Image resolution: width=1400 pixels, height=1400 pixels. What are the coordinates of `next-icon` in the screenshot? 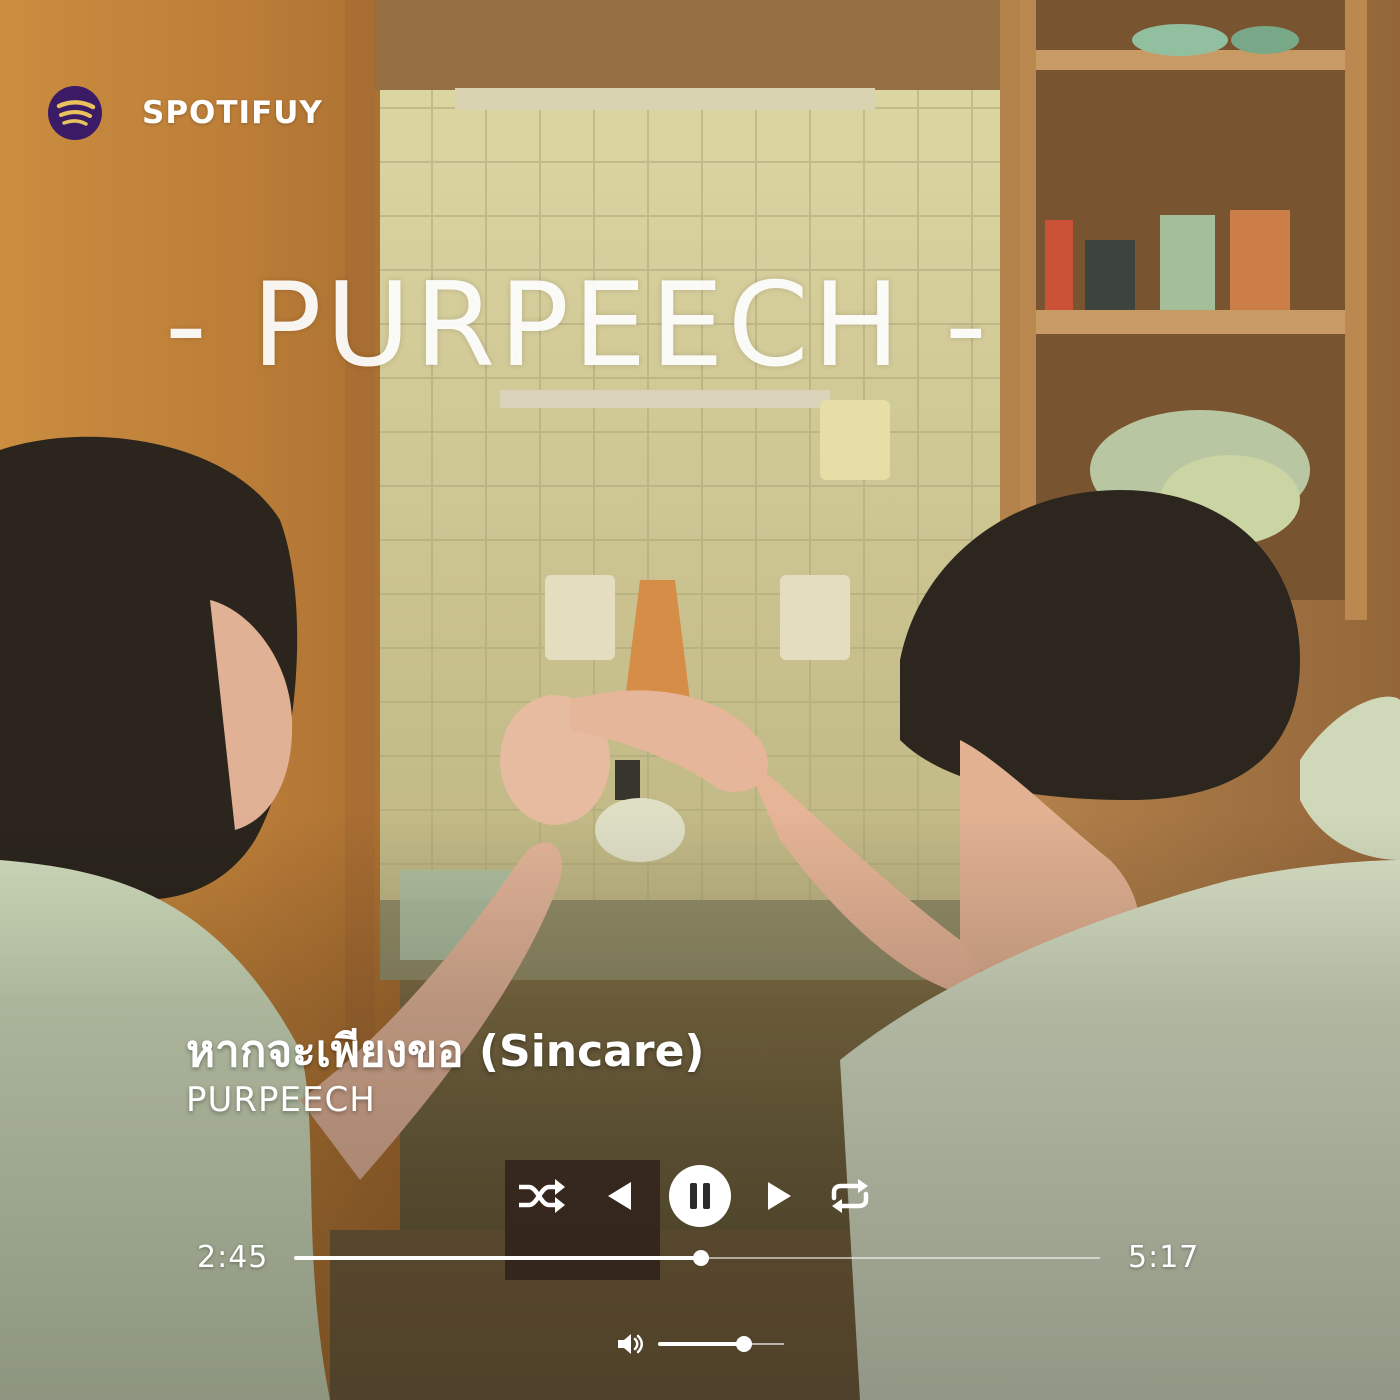 It's located at (779, 1196).